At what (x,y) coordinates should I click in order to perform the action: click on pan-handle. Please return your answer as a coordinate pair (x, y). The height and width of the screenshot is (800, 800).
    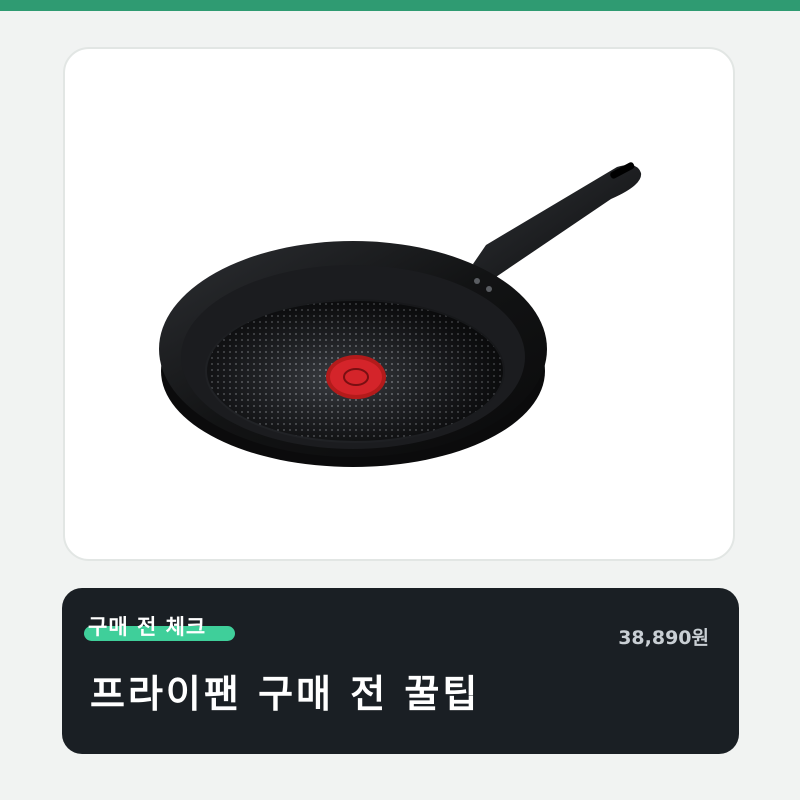
    Looking at the image, I should click on (557, 221).